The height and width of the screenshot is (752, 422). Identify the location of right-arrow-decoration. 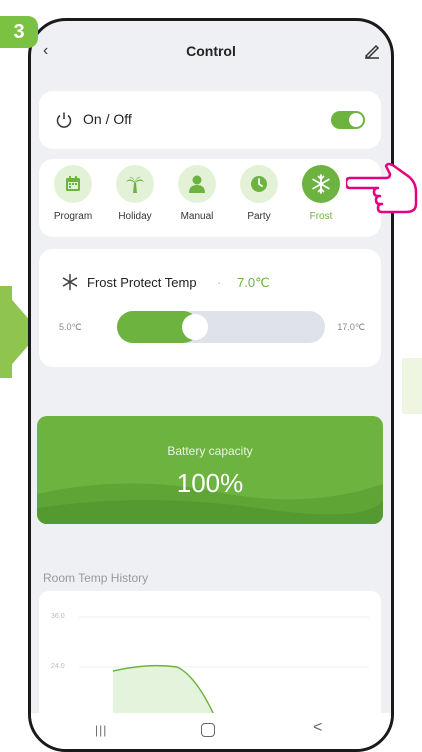
(412, 386).